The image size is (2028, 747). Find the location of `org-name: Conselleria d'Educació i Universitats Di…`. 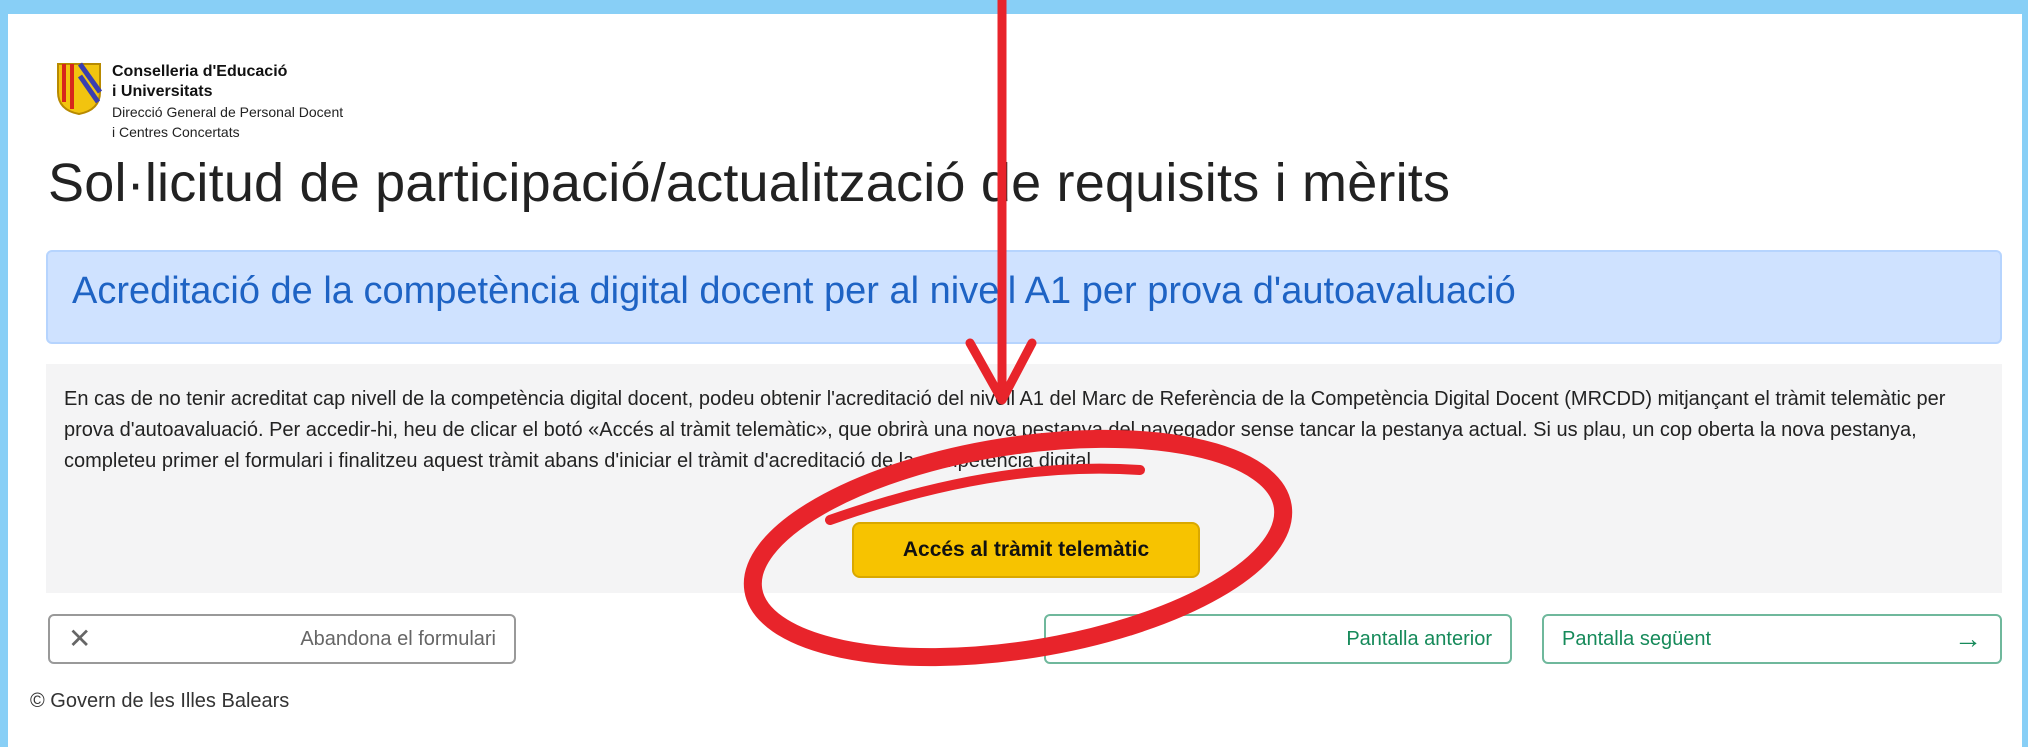

org-name: Conselleria d'Educació i Universitats Di… is located at coordinates (227, 102).